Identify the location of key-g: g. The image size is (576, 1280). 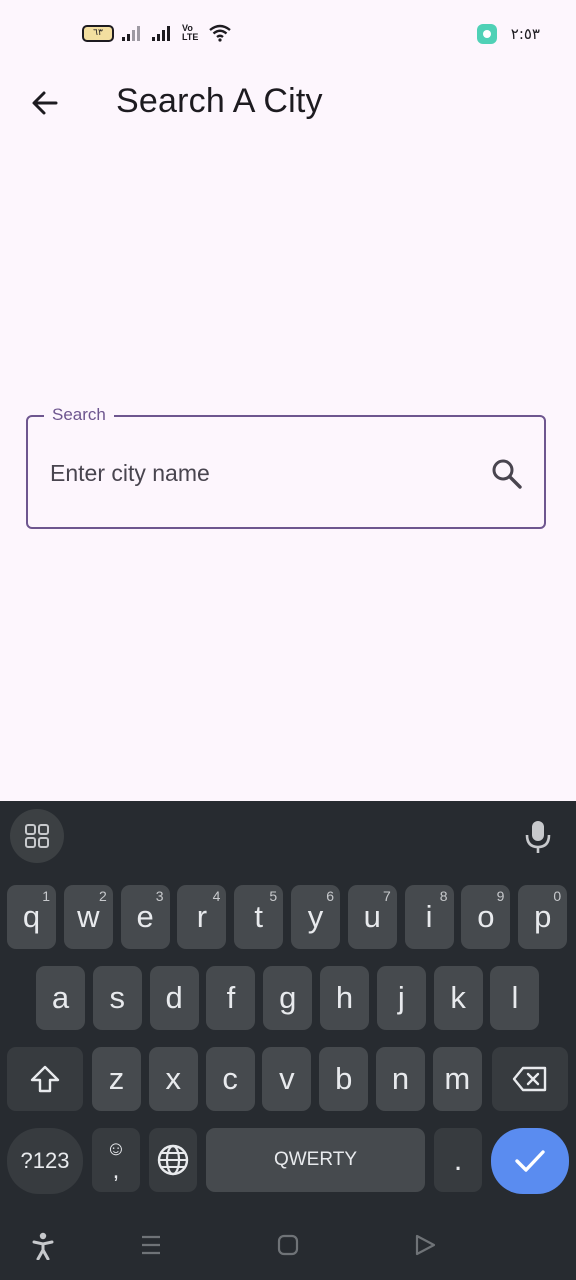
(288, 998).